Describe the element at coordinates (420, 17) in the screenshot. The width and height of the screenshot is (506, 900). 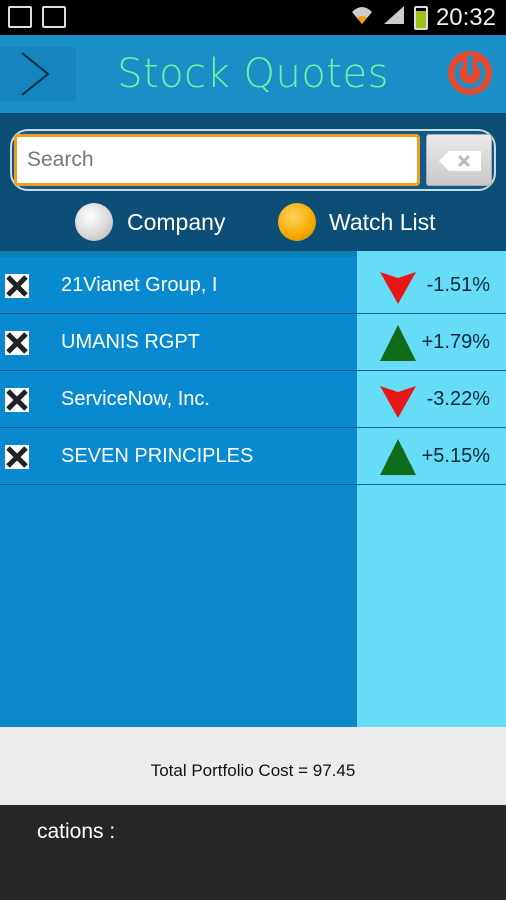
I see `battery-charging-icon` at that location.